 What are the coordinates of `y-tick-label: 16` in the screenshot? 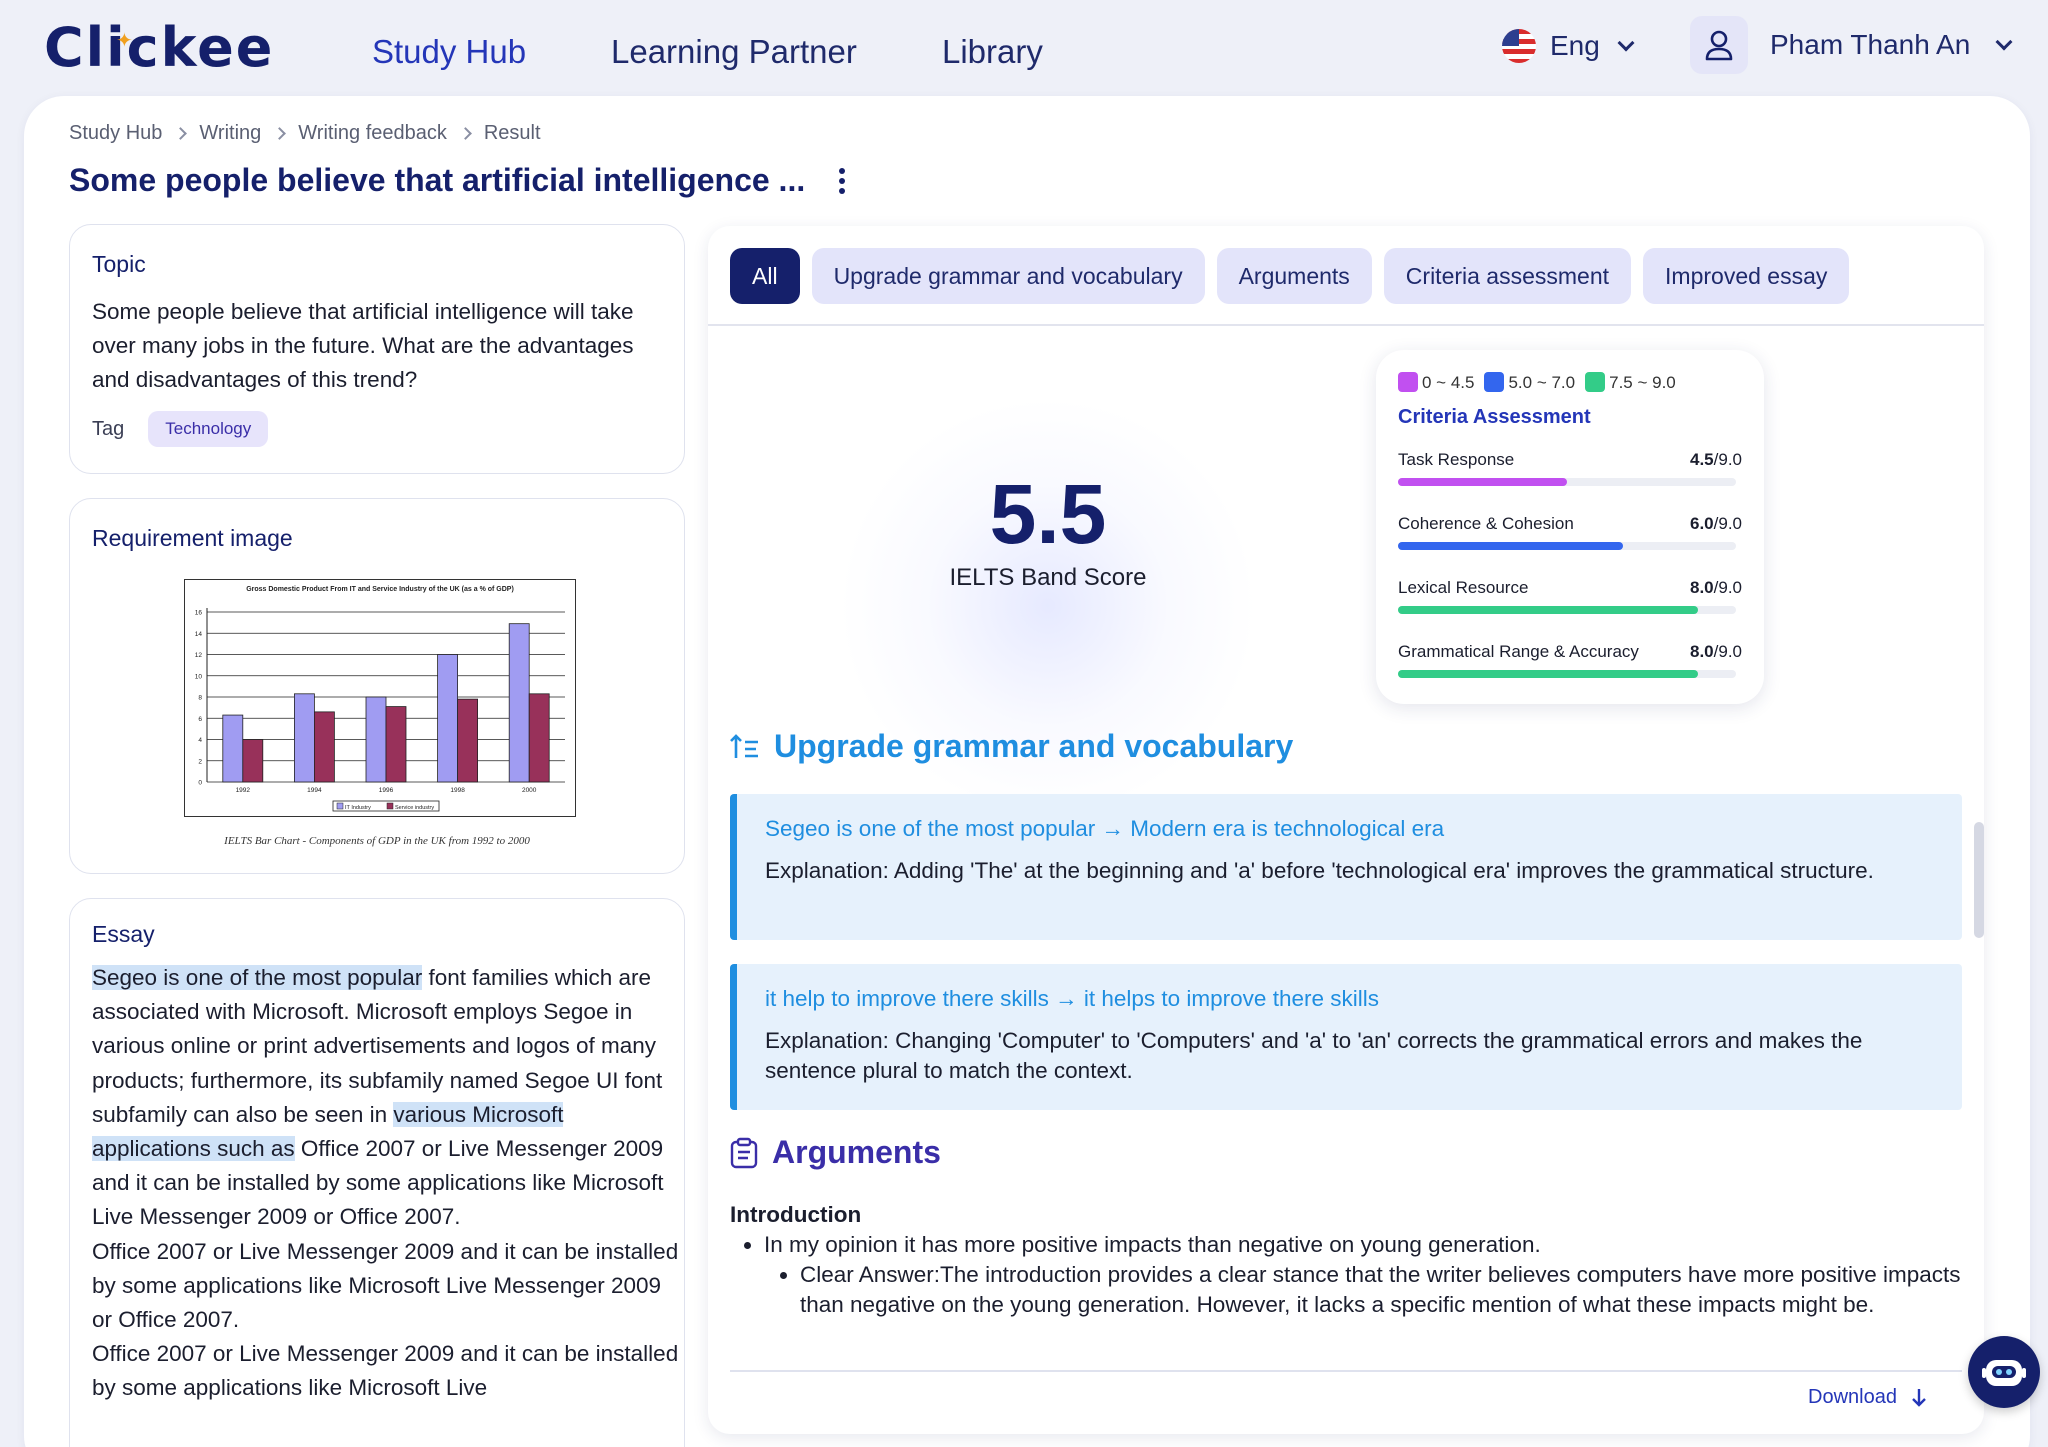 It's located at (199, 613).